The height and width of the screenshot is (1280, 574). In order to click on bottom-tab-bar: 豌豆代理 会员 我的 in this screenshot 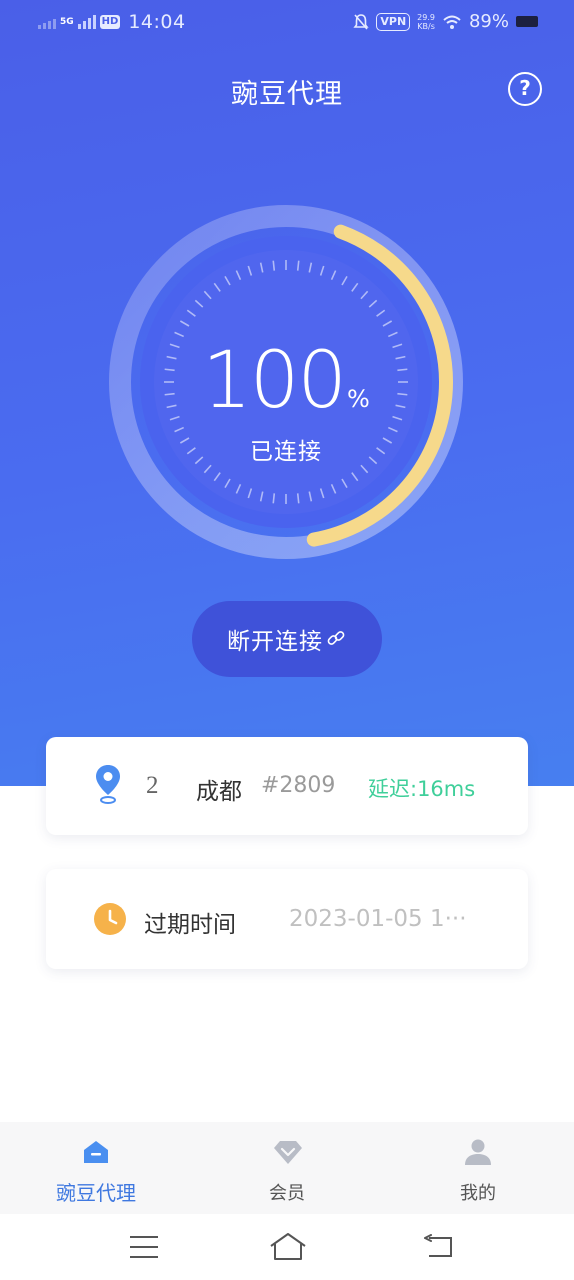, I will do `click(287, 1168)`.